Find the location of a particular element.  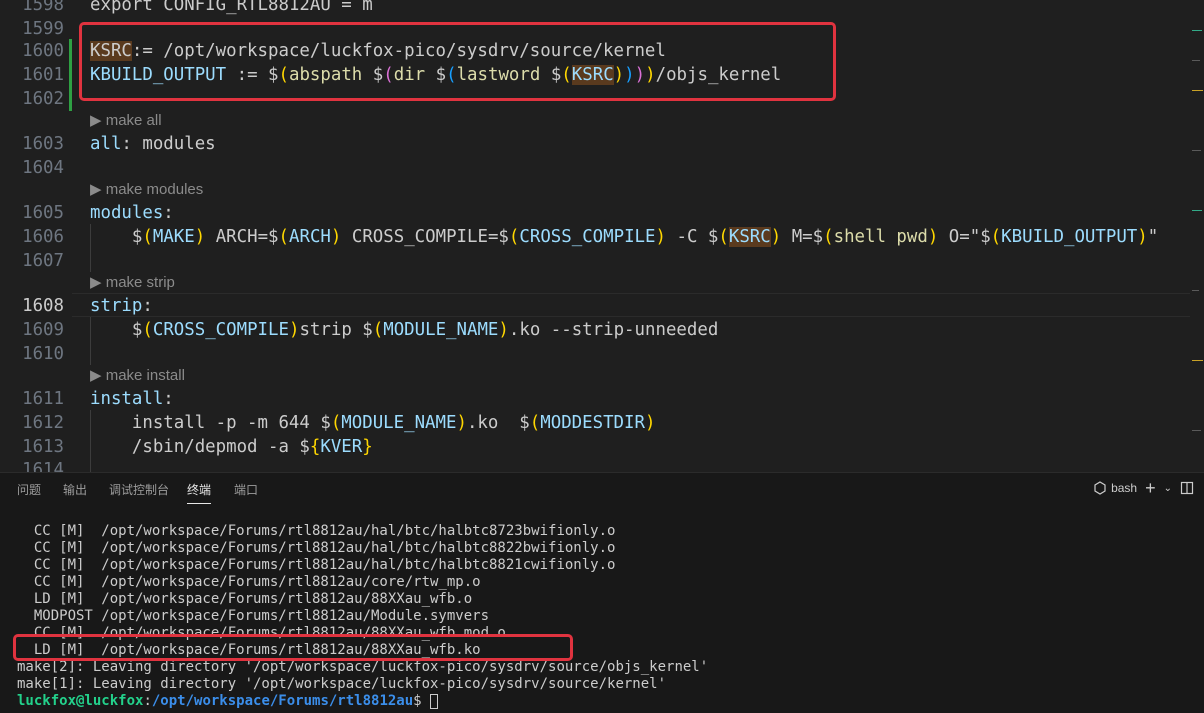

code-line: 1610 is located at coordinates (595, 354).